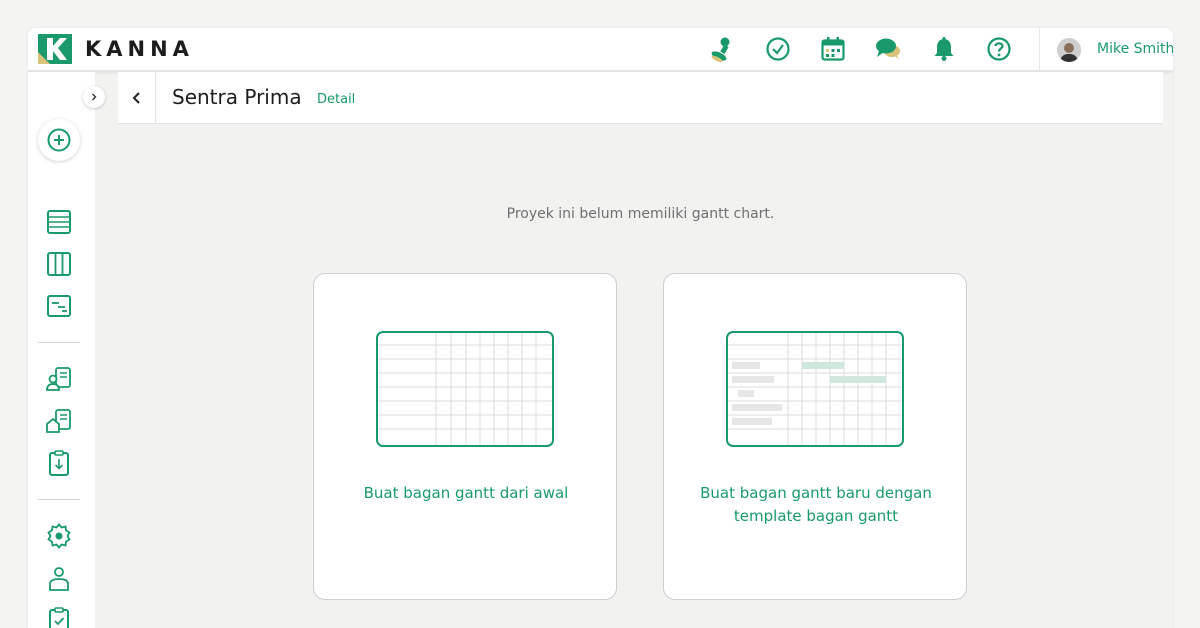 The width and height of the screenshot is (1200, 628). I want to click on add-button, so click(59, 140).